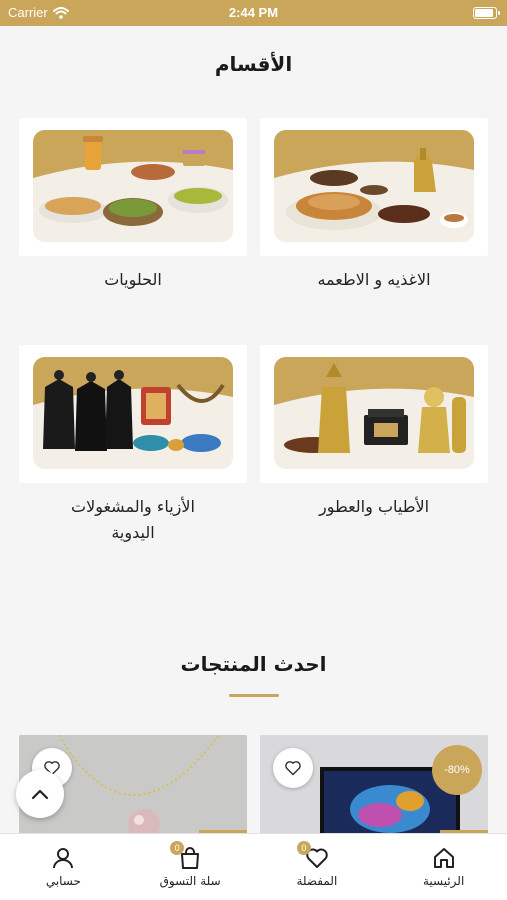 This screenshot has width=507, height=900. What do you see at coordinates (303, 848) in the screenshot?
I see `favorites-count-badge: 0` at bounding box center [303, 848].